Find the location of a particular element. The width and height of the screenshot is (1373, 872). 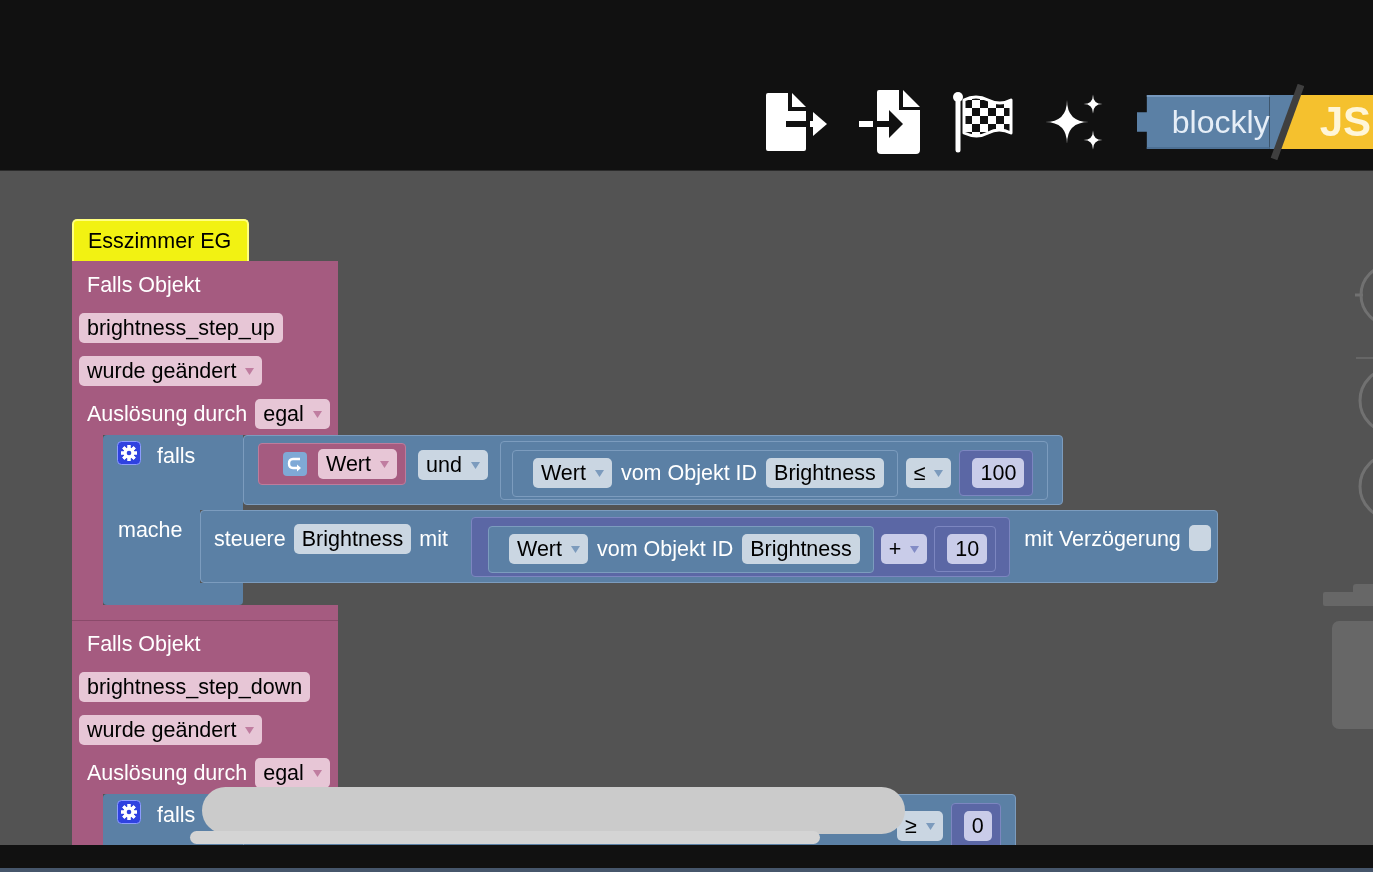

operator-dropdown: und is located at coordinates (453, 465).